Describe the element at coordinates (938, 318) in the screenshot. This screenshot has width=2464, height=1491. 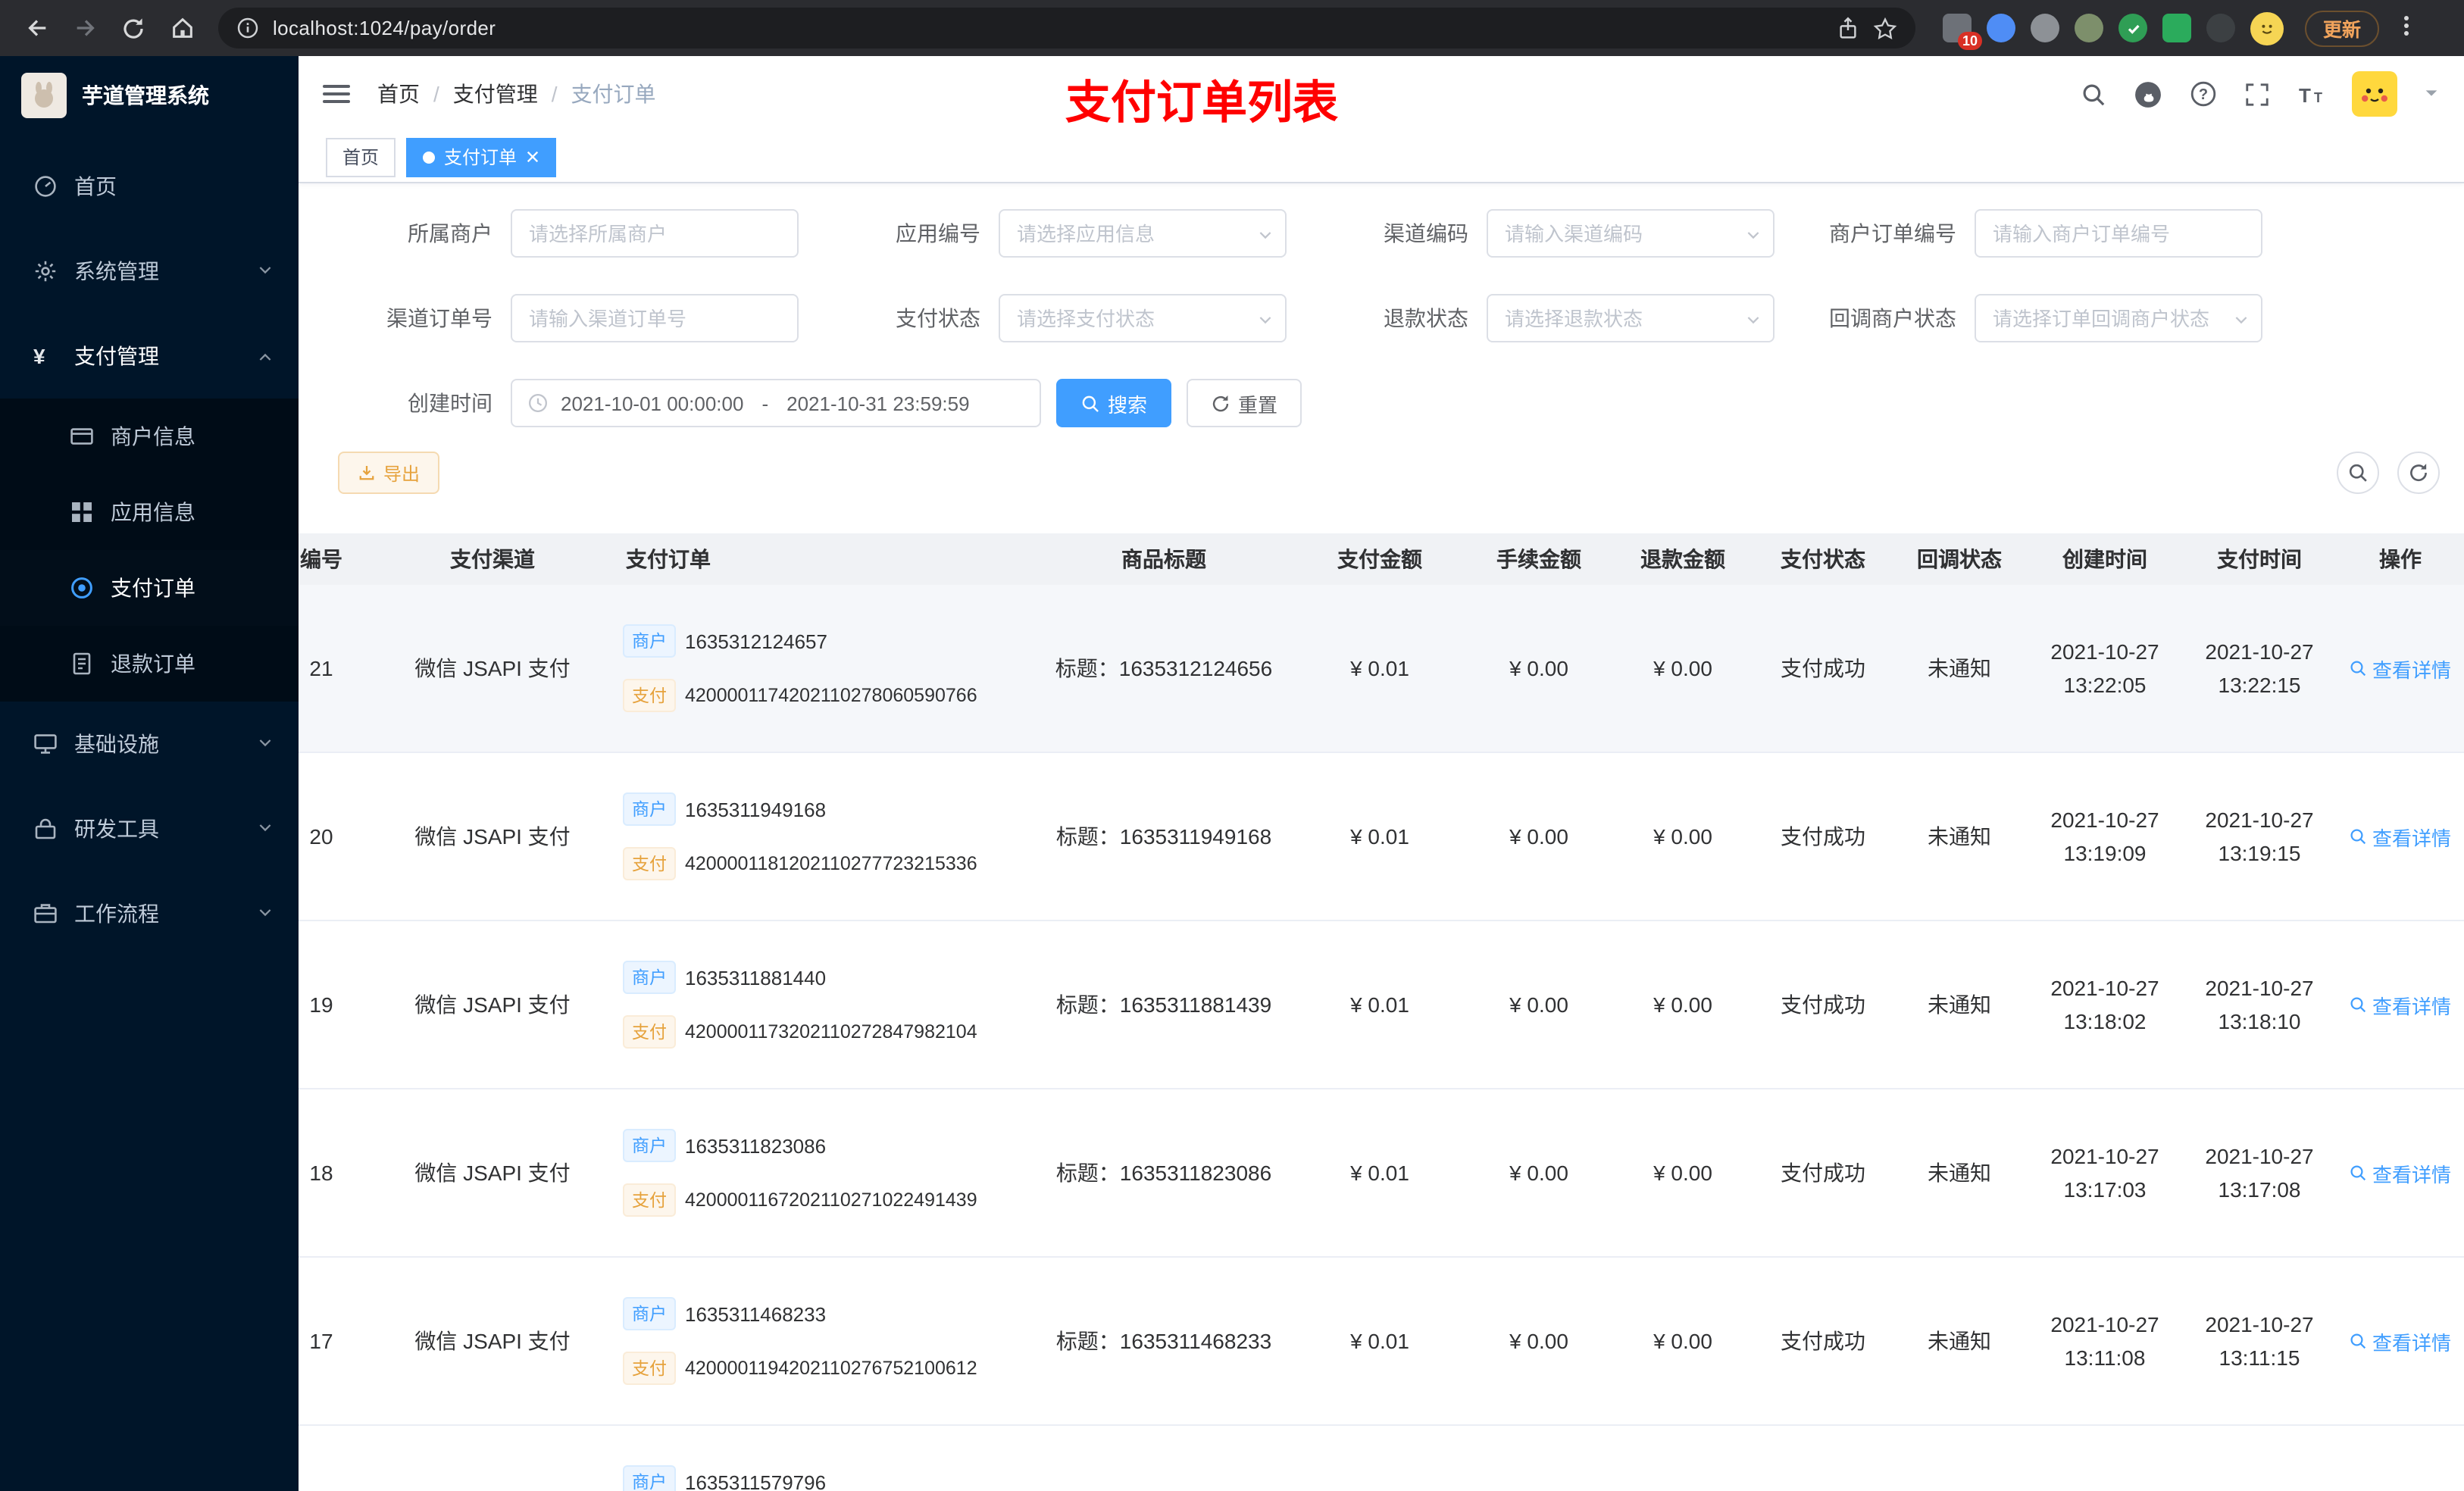
I see `filter-label-pay-status: 支付状态` at that location.